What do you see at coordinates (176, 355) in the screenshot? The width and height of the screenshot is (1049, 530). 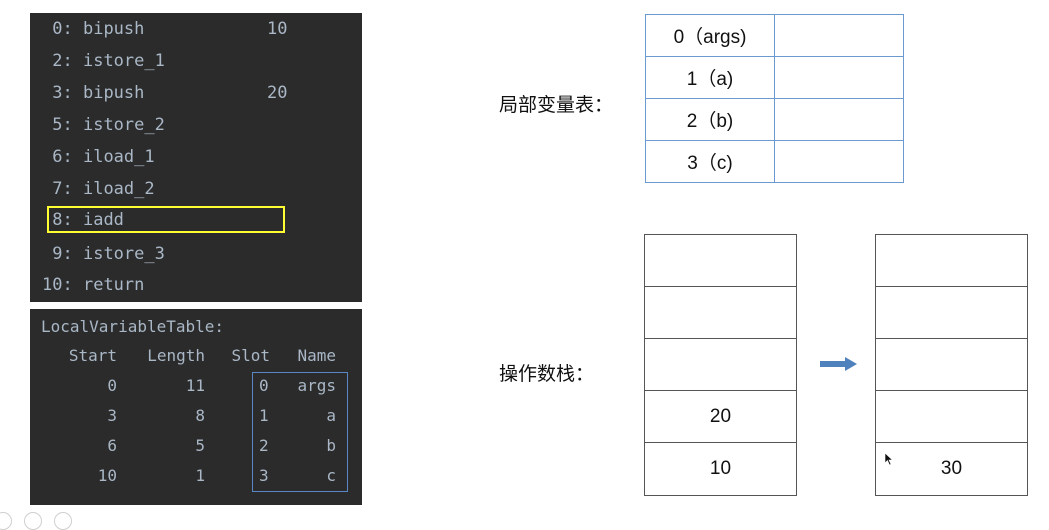 I see `lvt-header-length: Length` at bounding box center [176, 355].